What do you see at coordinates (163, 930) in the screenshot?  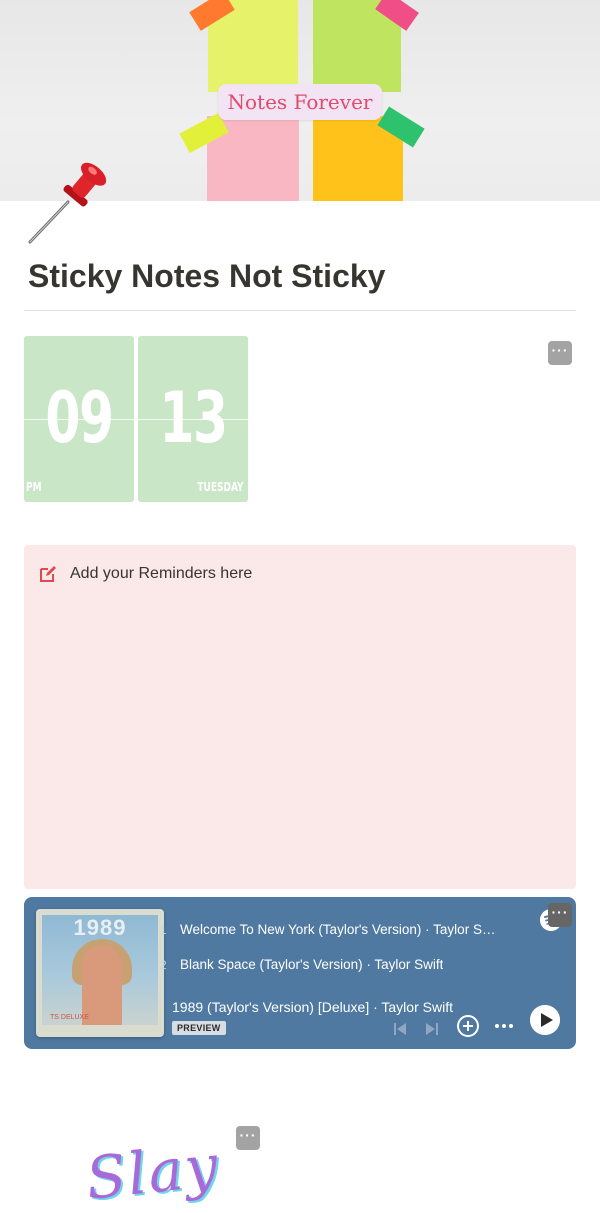 I see `track-number: 1` at bounding box center [163, 930].